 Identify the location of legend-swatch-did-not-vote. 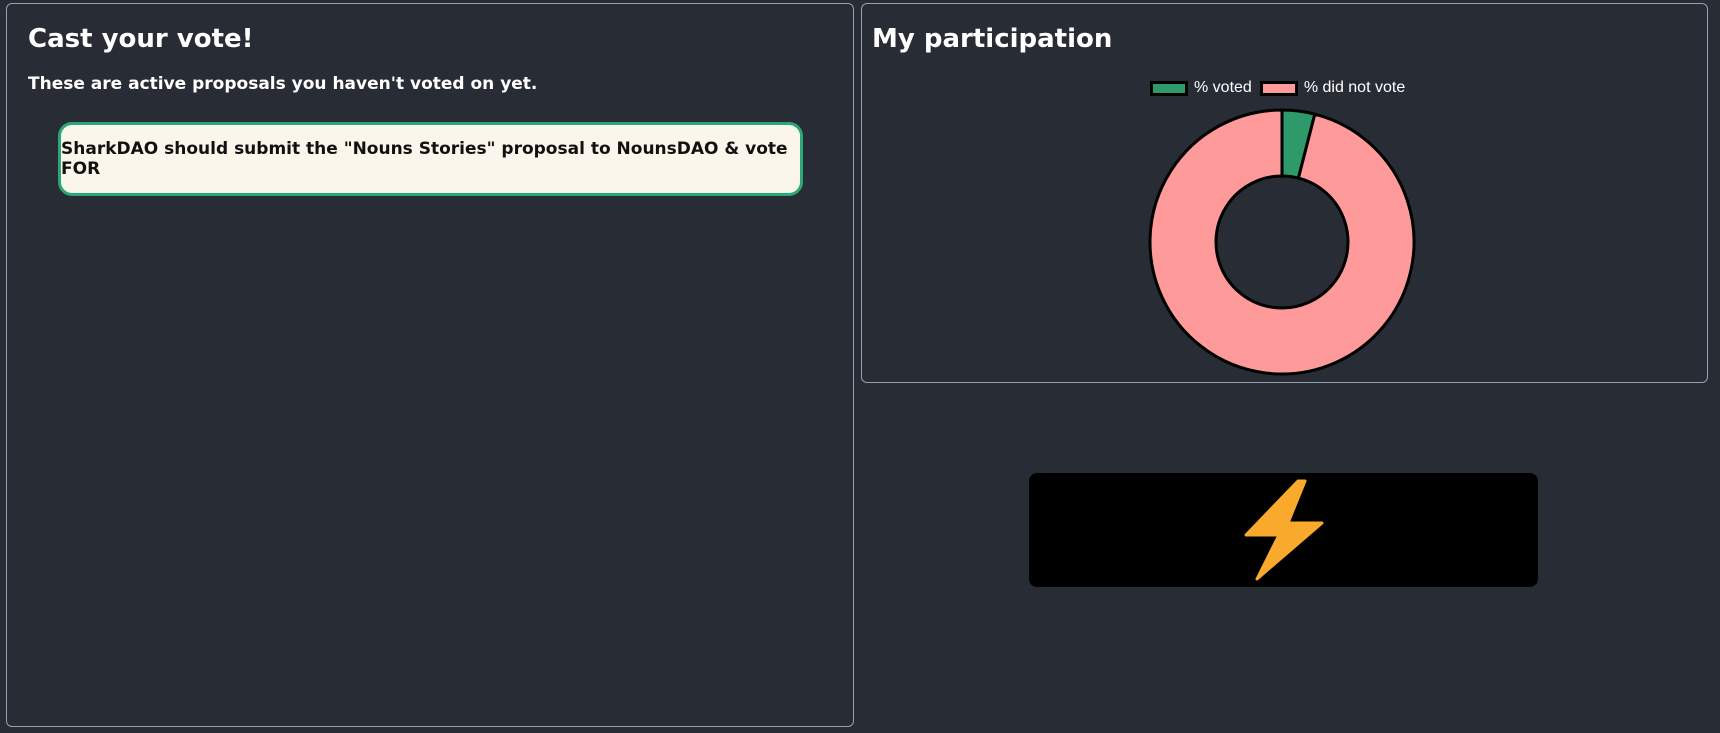
(1278, 88).